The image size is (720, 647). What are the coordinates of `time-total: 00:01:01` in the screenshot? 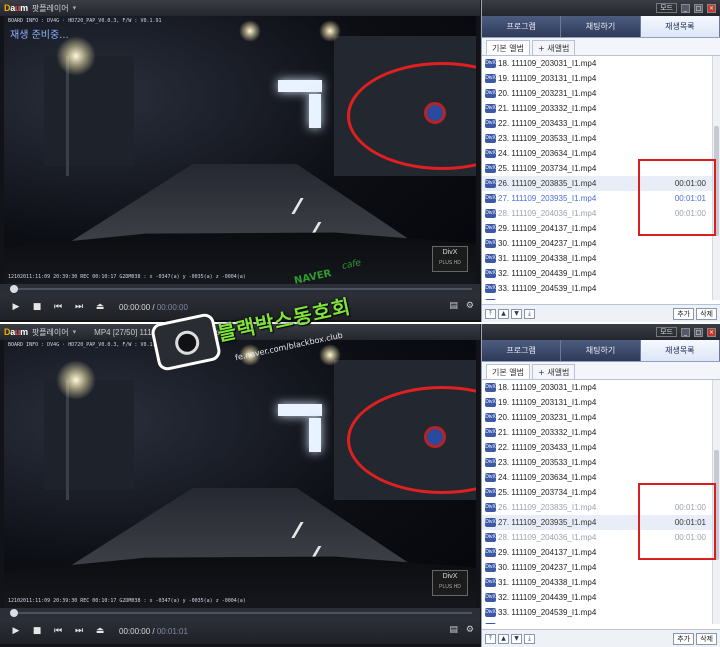 It's located at (172, 631).